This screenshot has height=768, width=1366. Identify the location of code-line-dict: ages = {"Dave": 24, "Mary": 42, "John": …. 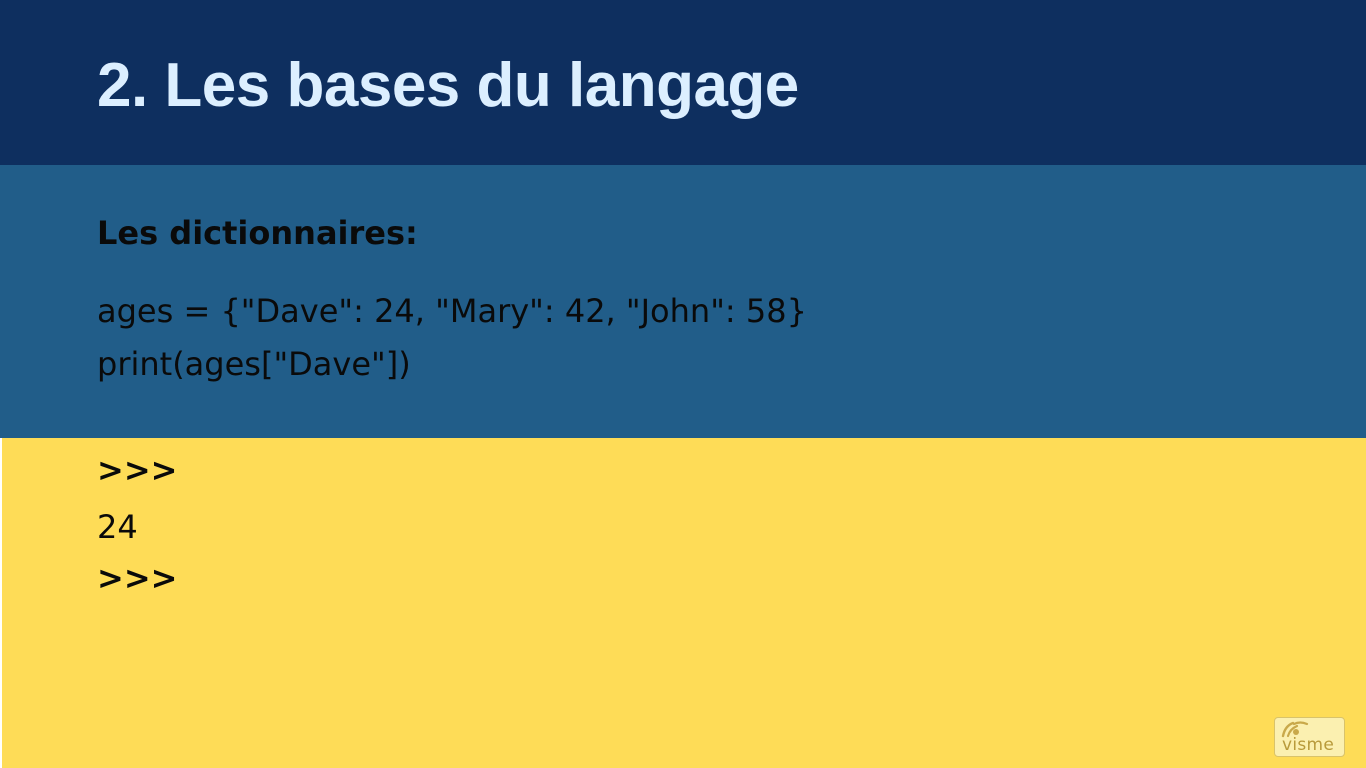
(452, 311).